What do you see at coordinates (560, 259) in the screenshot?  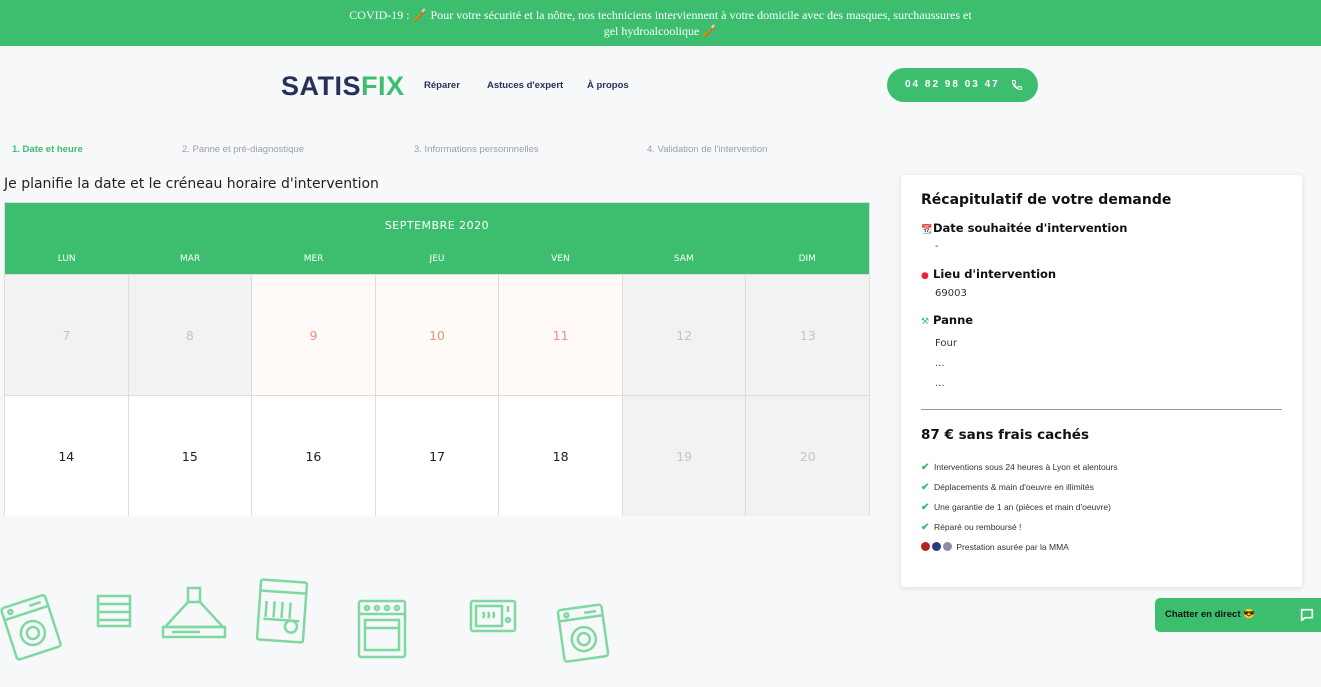 I see `weekday-fri: VEN` at bounding box center [560, 259].